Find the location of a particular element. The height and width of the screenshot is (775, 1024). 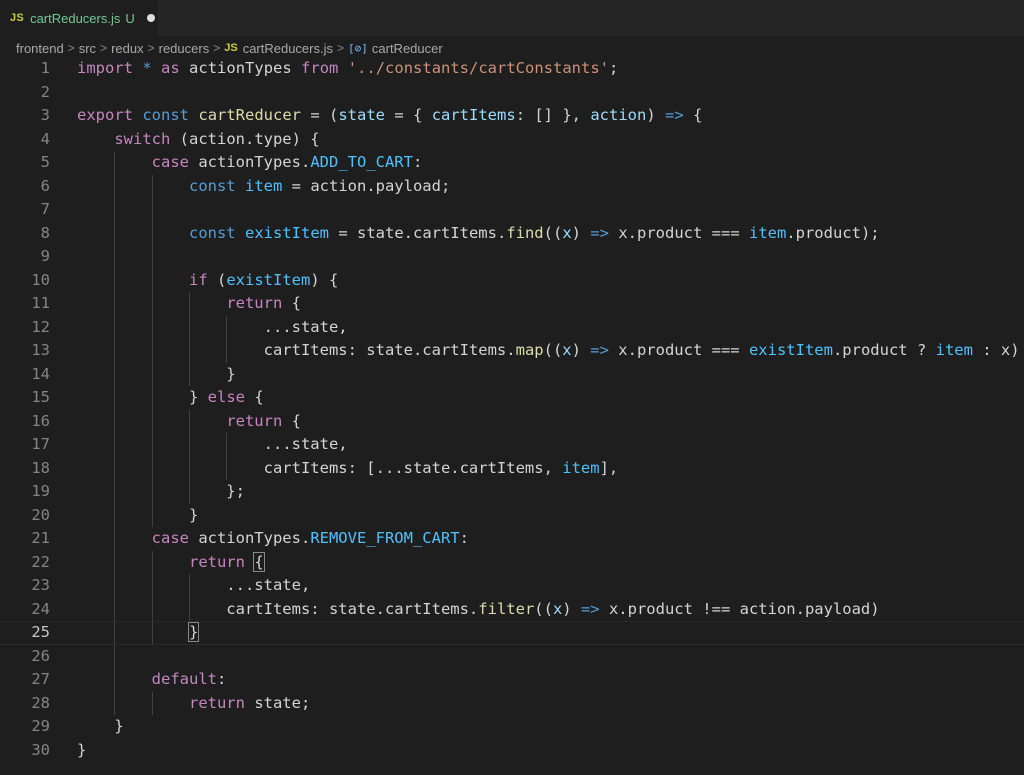

tab-cartreducers: JS cartReducers.js U is located at coordinates (79, 18).